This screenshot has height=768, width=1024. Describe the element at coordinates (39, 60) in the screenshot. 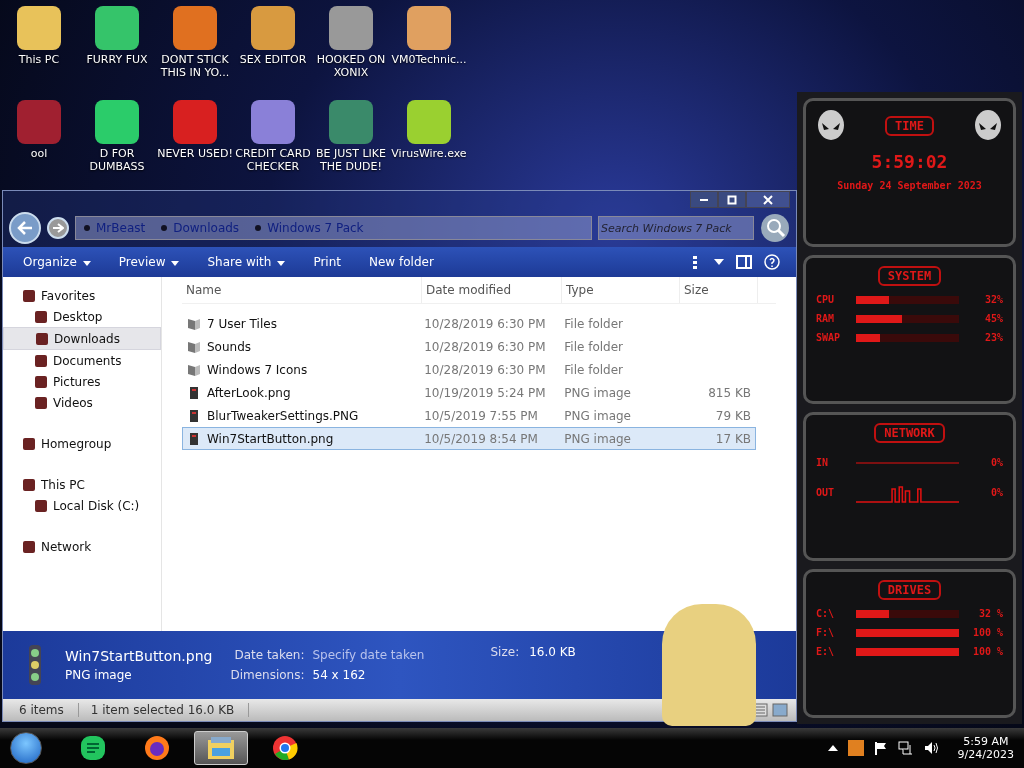

I see `icon-label: This PC` at that location.